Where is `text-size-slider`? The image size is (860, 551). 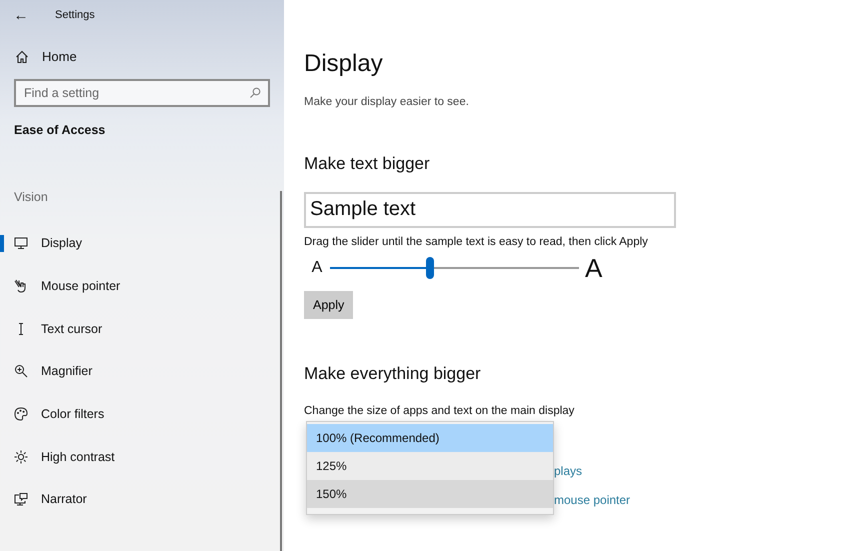 text-size-slider is located at coordinates (454, 268).